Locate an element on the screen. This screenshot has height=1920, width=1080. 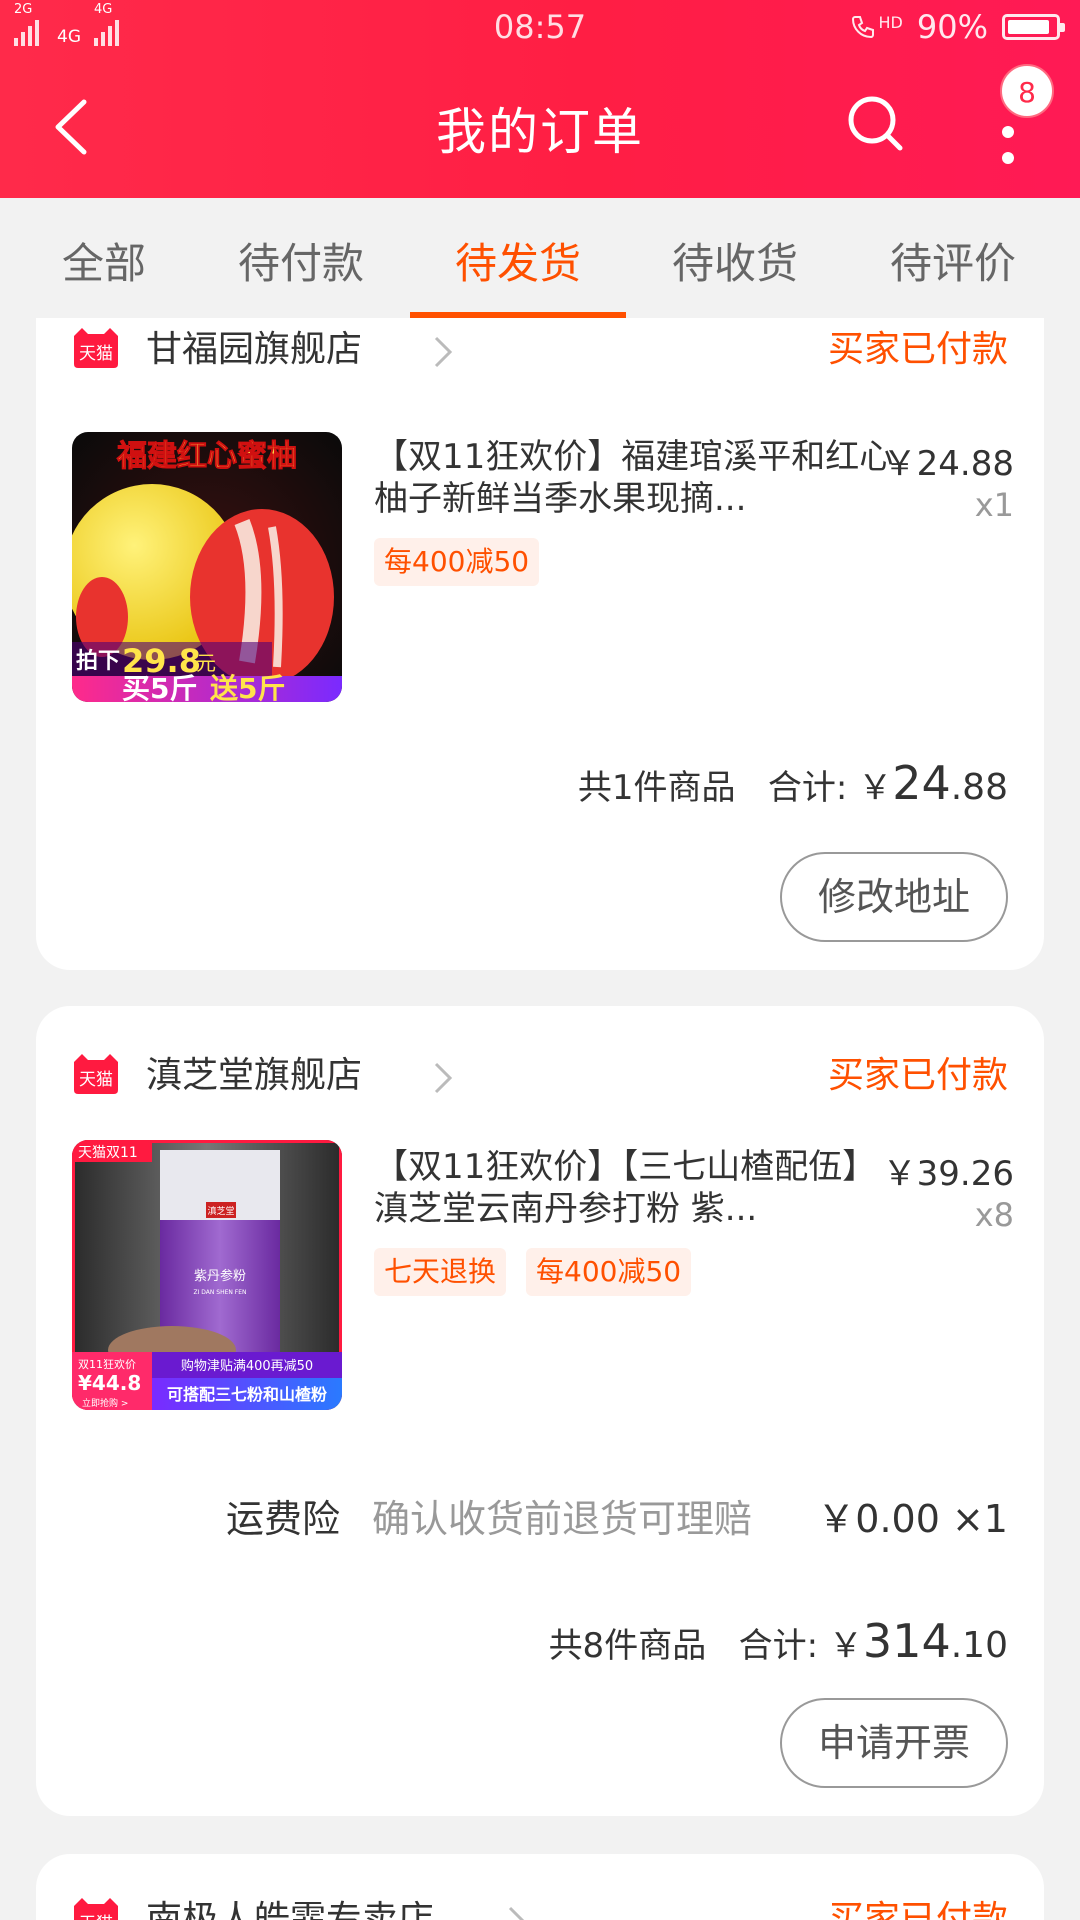
app-header: 2G 4G 4G 08:57 HD 90% 我的订单 8 is located at coordinates (540, 99).